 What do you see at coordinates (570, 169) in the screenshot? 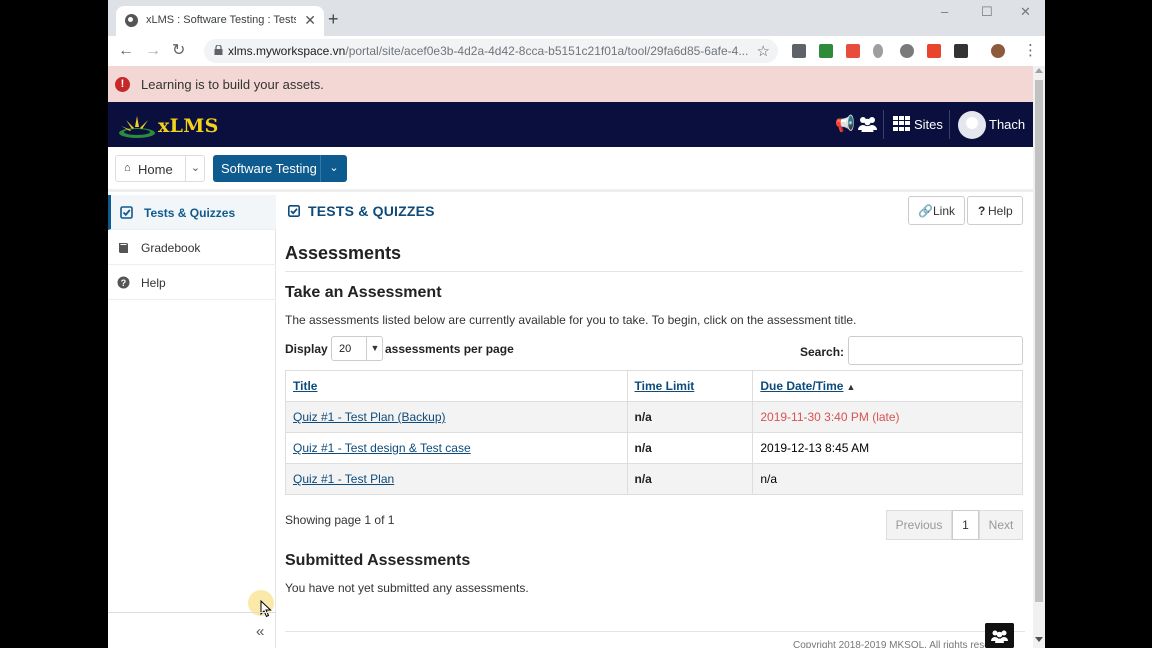
I see `site-nav: ⌂ Home ⌄ Software Testing ⌄` at bounding box center [570, 169].